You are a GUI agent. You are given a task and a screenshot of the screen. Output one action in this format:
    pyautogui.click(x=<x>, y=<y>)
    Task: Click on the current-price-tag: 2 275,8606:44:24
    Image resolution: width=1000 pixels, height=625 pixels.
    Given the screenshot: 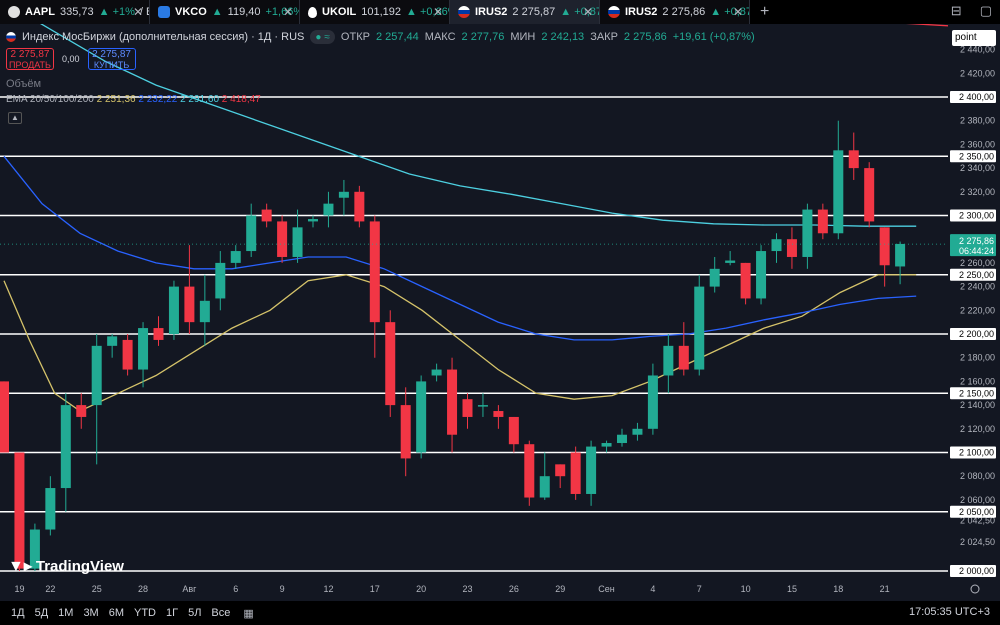 What is the action you would take?
    pyautogui.click(x=498, y=245)
    